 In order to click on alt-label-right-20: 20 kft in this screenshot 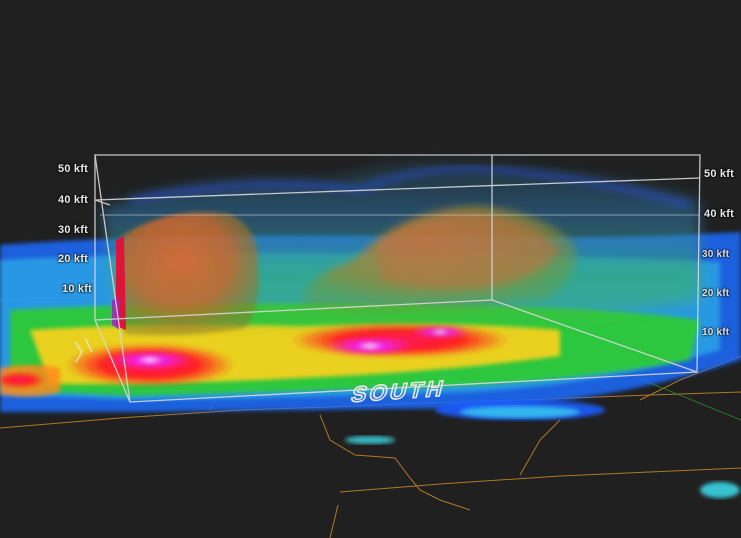, I will do `click(716, 293)`.